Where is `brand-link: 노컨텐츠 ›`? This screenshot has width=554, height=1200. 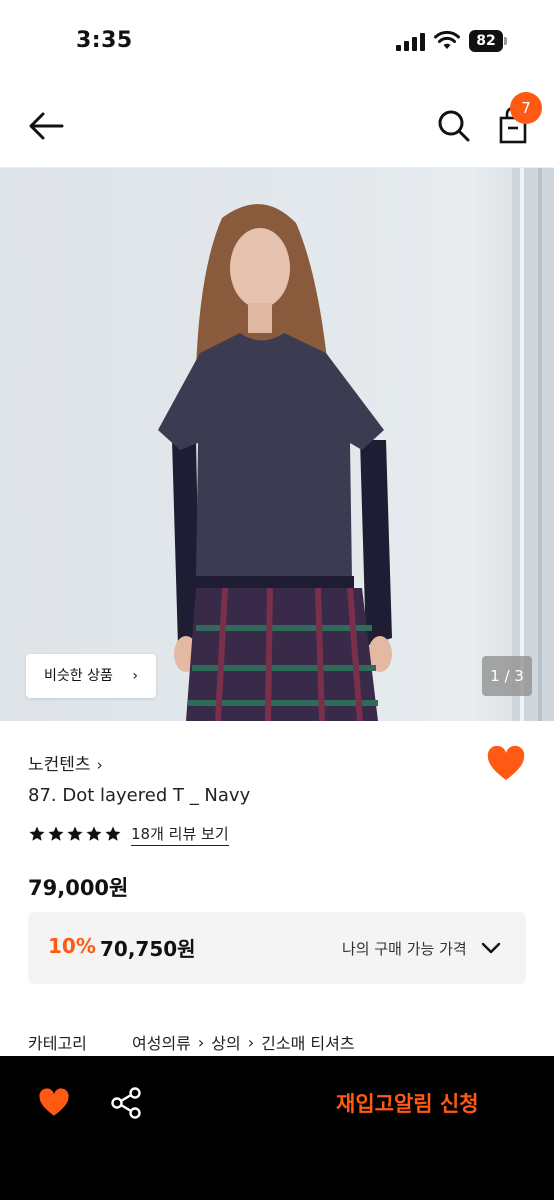 brand-link: 노컨텐츠 › is located at coordinates (65, 762).